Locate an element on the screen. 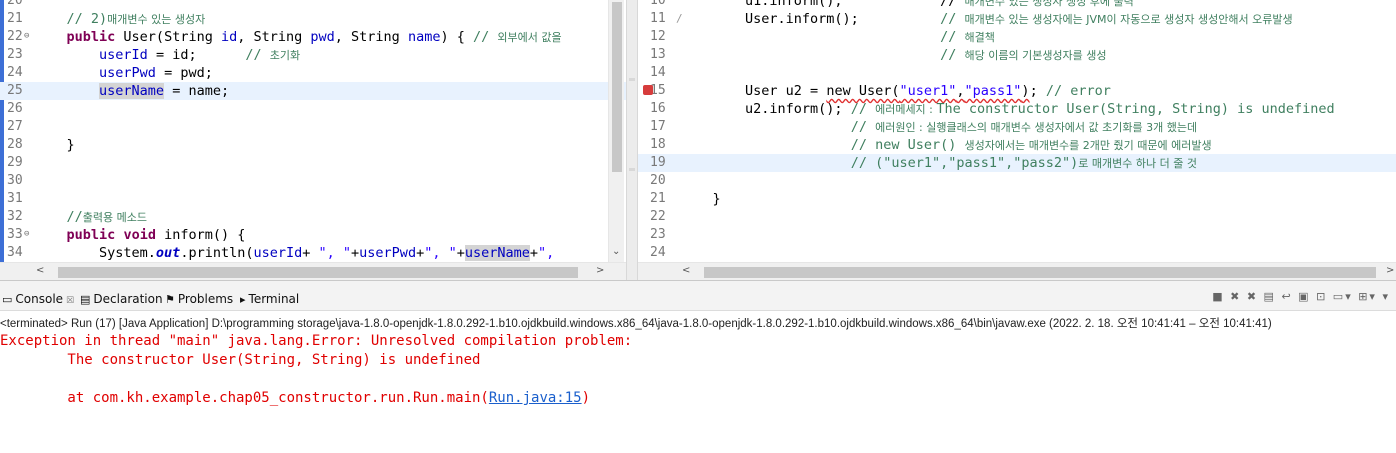 The height and width of the screenshot is (453, 1396). code-line: 10 u1.inform(); // 매개변수 있는 생성자 생성 후에 출력 is located at coordinates (1017, 5).